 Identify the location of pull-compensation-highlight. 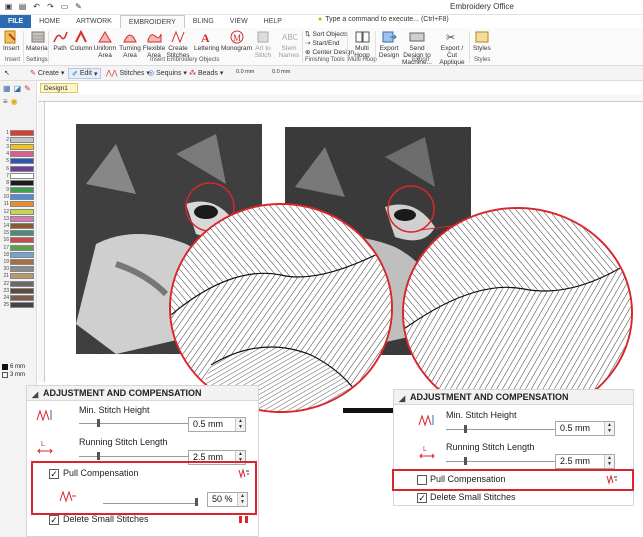
(513, 480).